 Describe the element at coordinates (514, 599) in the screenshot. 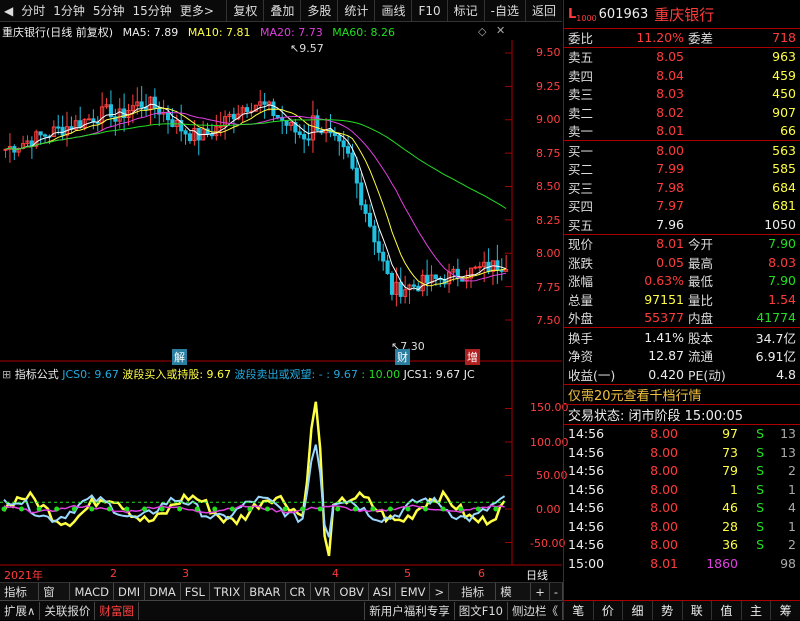

I see `tab-template: 模 板` at that location.